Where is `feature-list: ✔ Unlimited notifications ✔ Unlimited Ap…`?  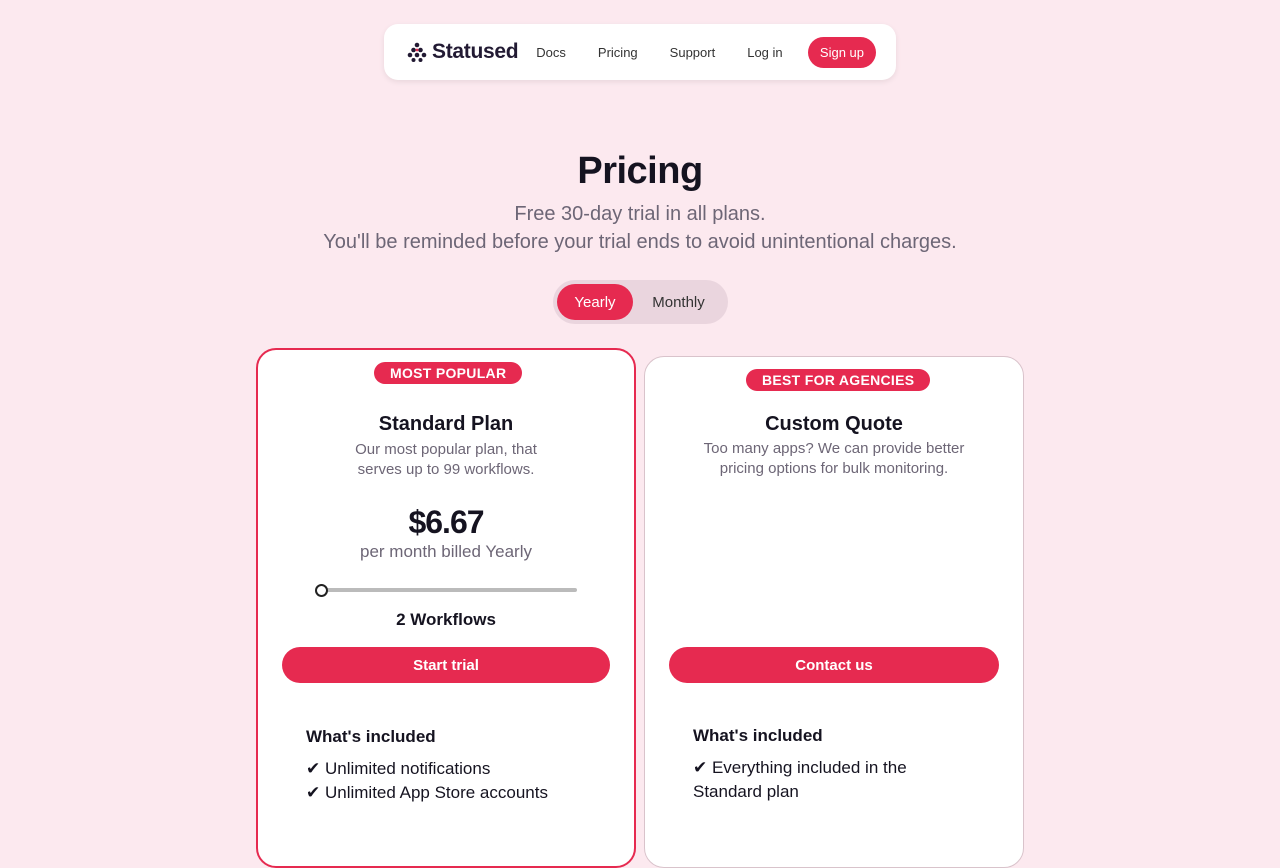
feature-list: ✔ Unlimited notifications ✔ Unlimited Ap… is located at coordinates (456, 781).